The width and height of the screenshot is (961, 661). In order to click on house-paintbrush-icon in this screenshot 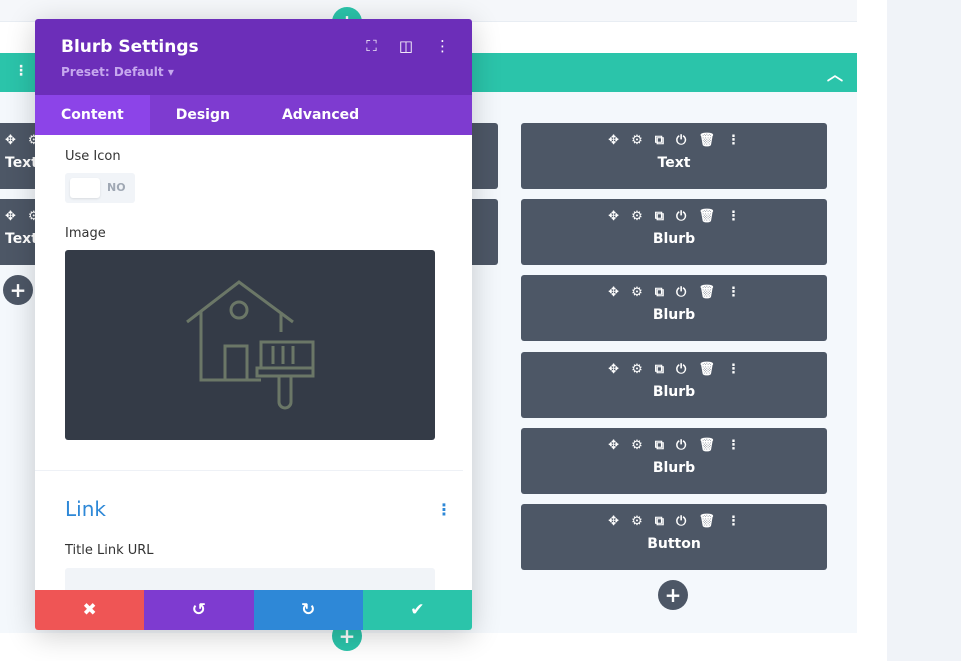, I will do `click(250, 345)`.